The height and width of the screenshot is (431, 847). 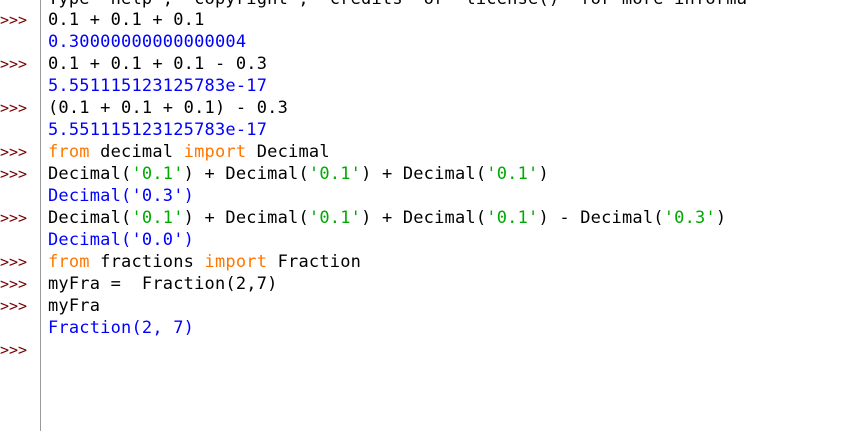 I want to click on code-token: myFra, so click(x=74, y=306).